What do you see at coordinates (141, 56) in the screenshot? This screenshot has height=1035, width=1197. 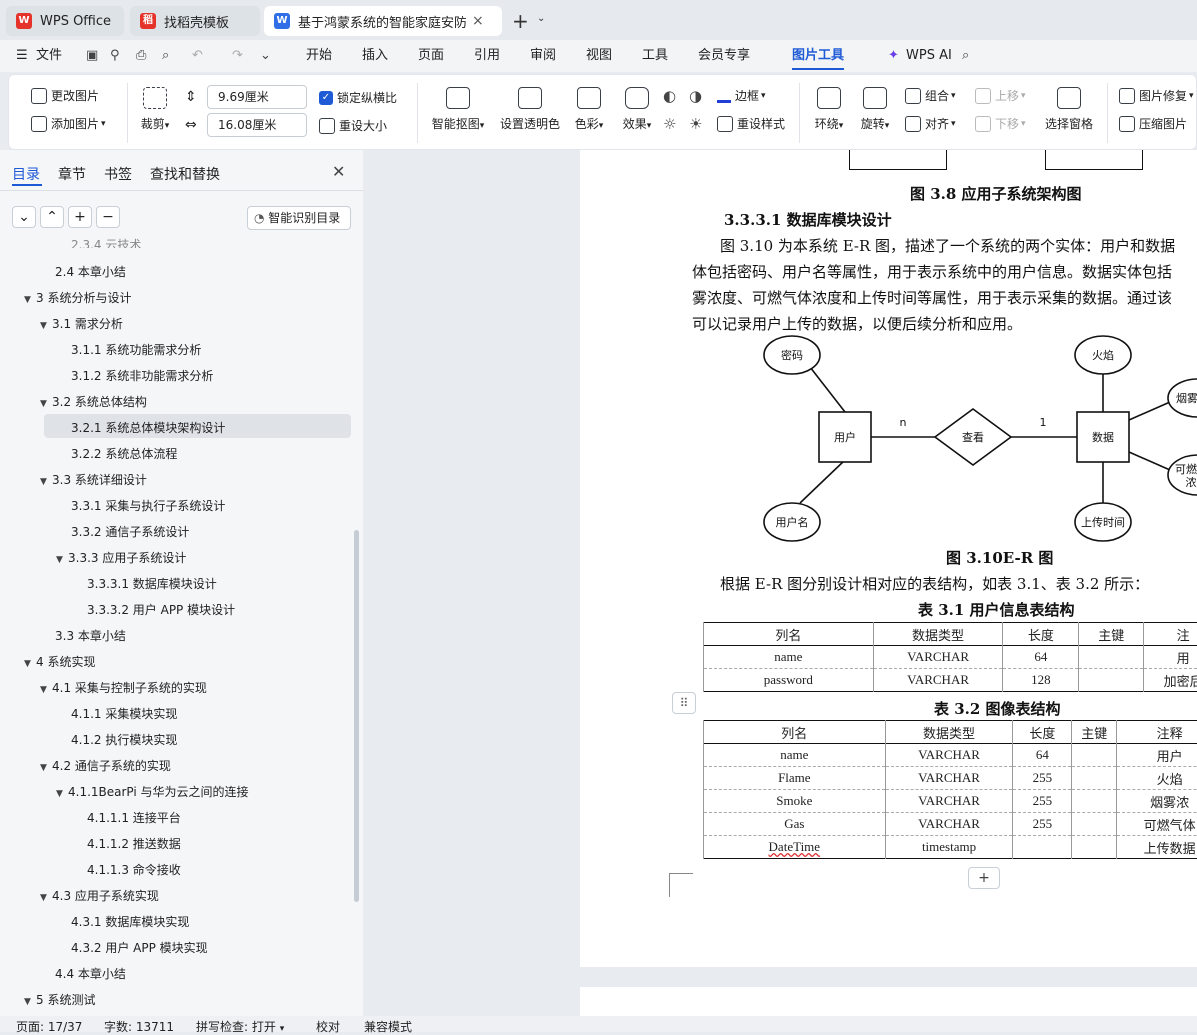 I see `print-icon: ⎙` at bounding box center [141, 56].